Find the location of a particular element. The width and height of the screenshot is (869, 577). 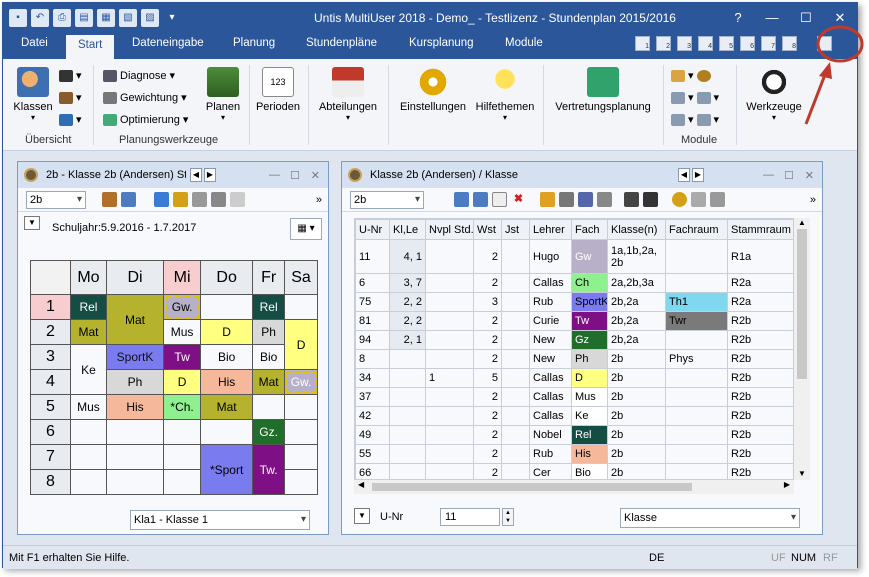

annotation-arrow is located at coordinates (816, 98).